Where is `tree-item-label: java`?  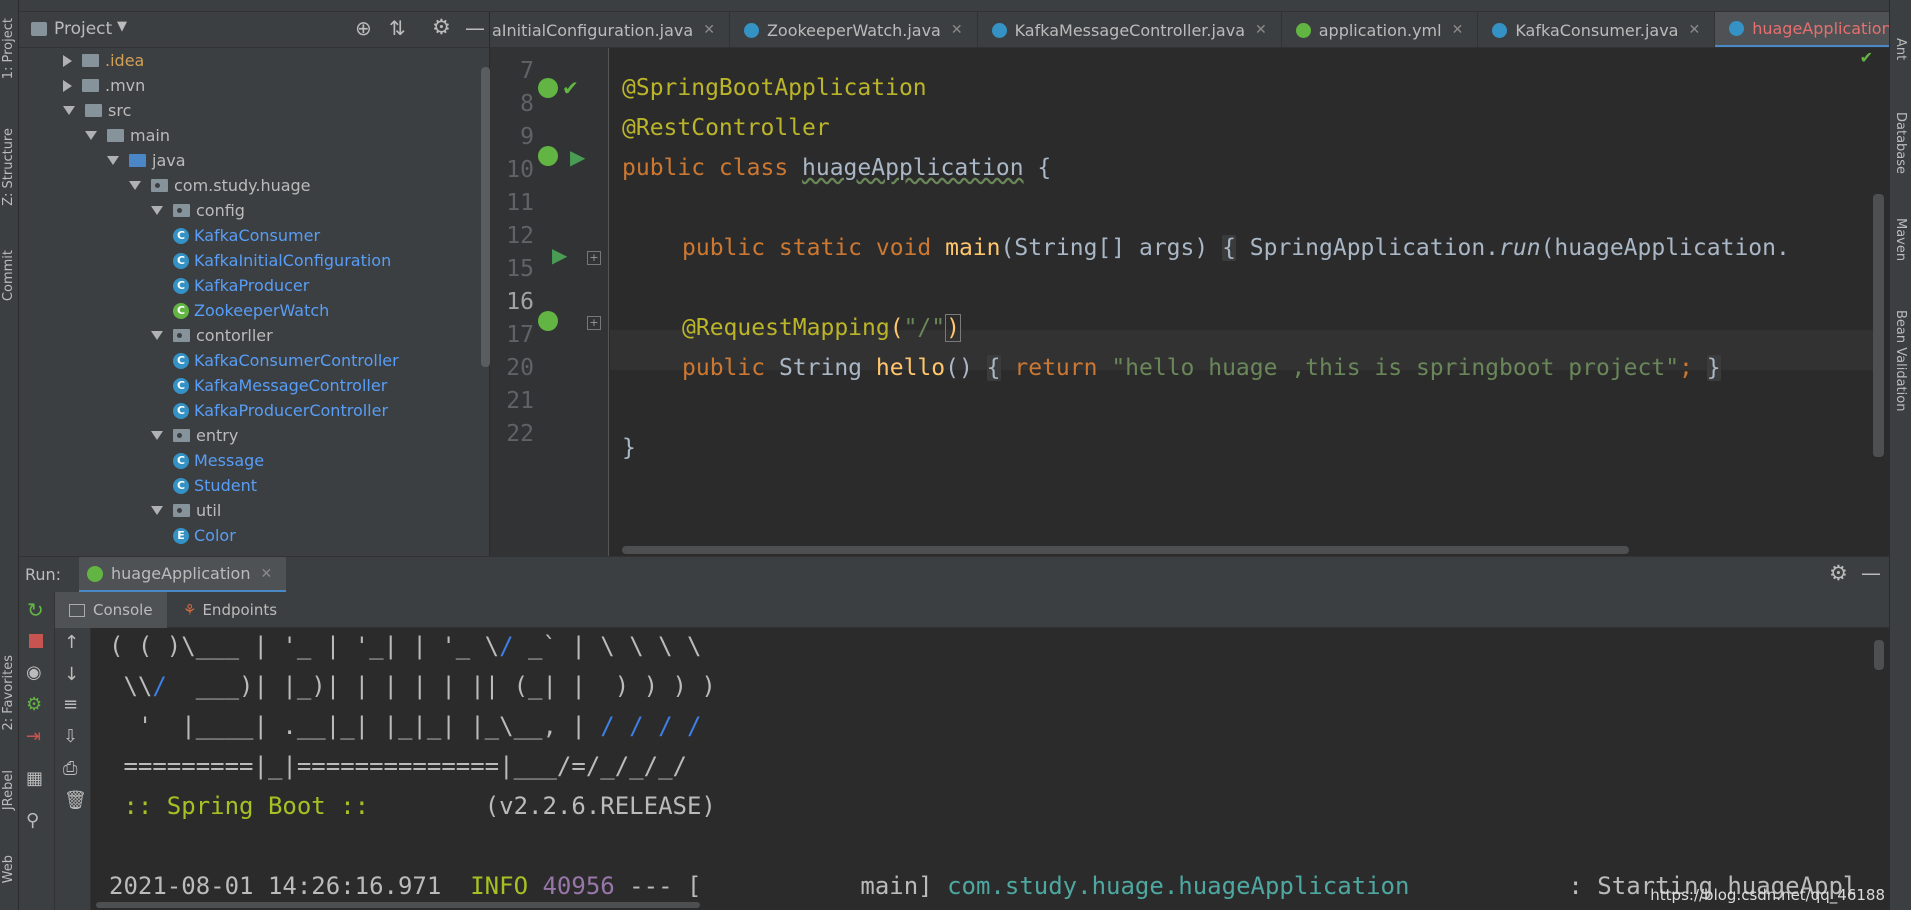
tree-item-label: java is located at coordinates (169, 160).